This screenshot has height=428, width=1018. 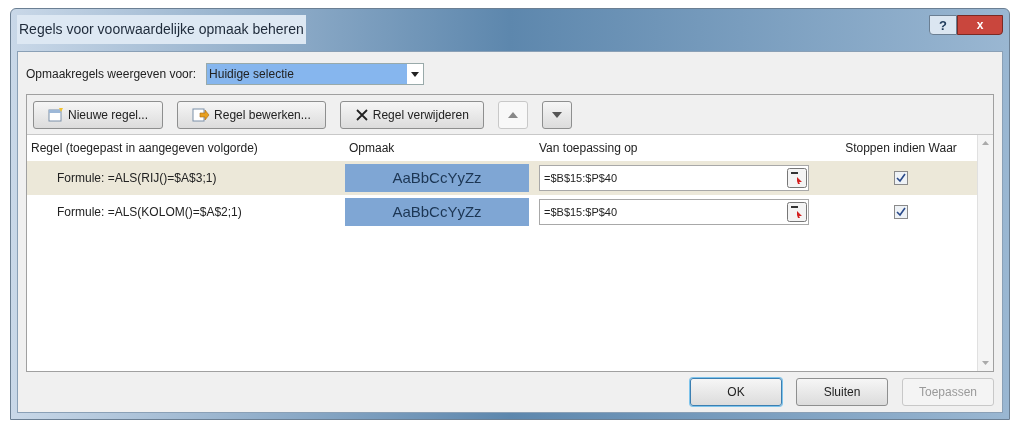 What do you see at coordinates (161, 29) in the screenshot?
I see `window-title: Regels voor voorwaardelijke opmaak beheren` at bounding box center [161, 29].